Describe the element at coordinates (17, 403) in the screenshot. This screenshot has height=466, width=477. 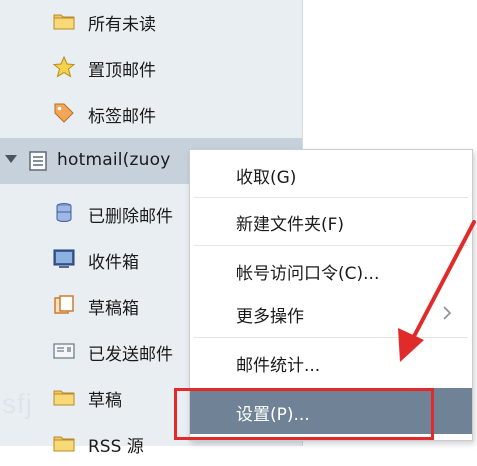
I see `watermark: sfj` at that location.